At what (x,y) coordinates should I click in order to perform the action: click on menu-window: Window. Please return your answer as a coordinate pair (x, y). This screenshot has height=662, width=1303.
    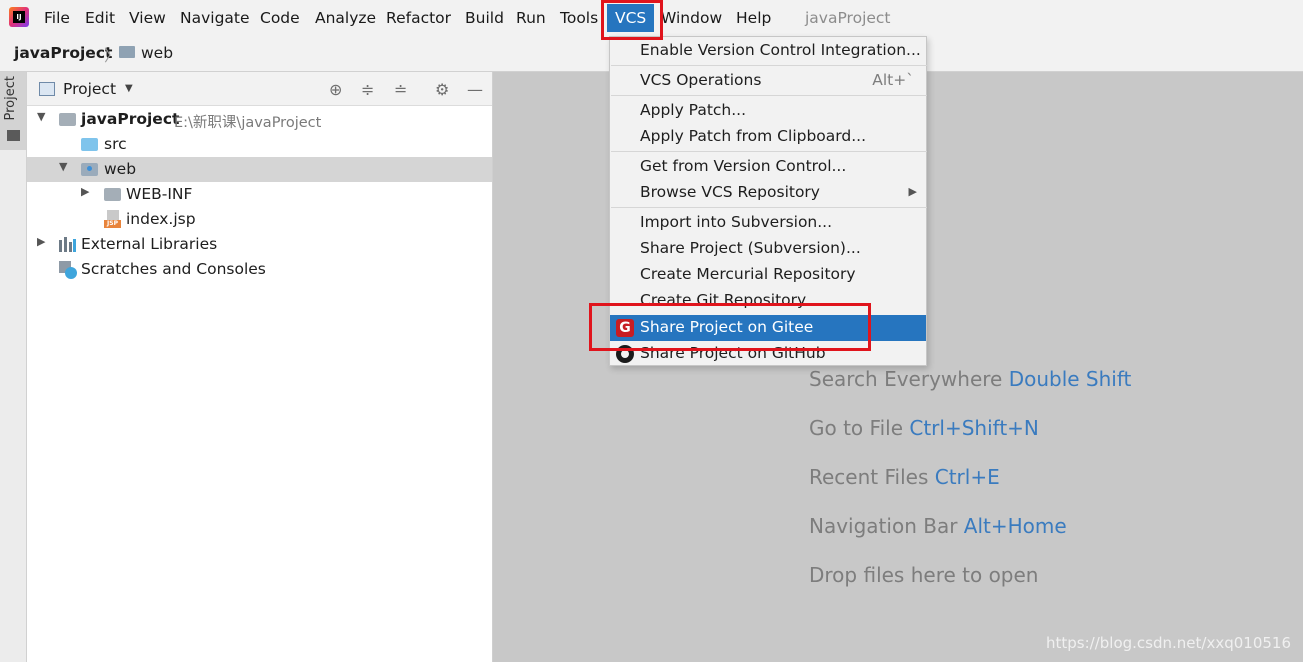
    Looking at the image, I should click on (691, 18).